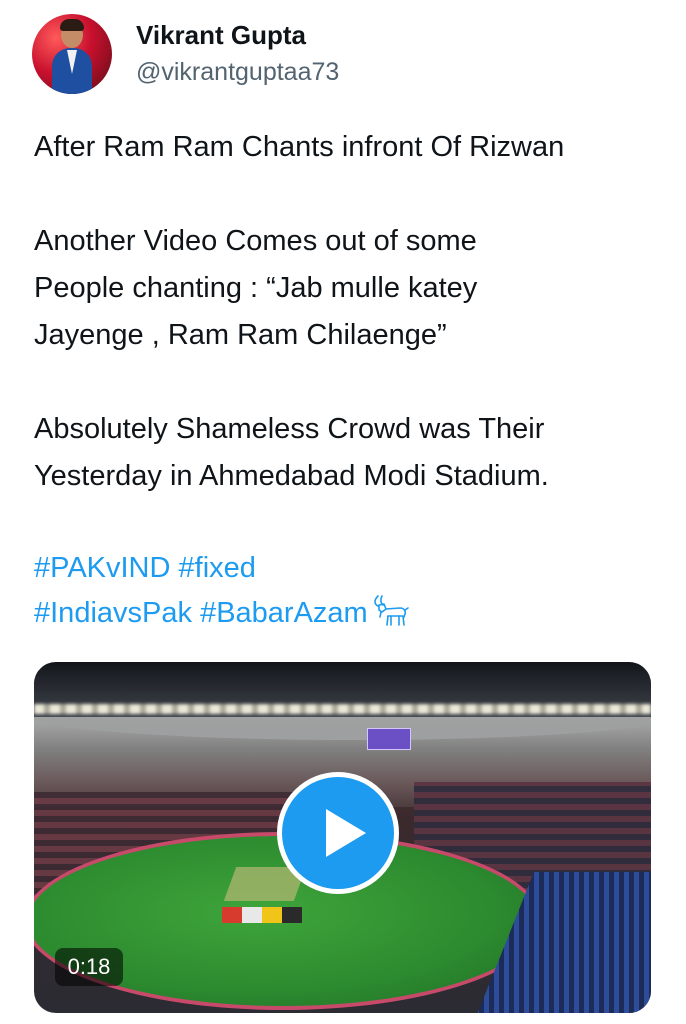  I want to click on avatar, so click(72, 54).